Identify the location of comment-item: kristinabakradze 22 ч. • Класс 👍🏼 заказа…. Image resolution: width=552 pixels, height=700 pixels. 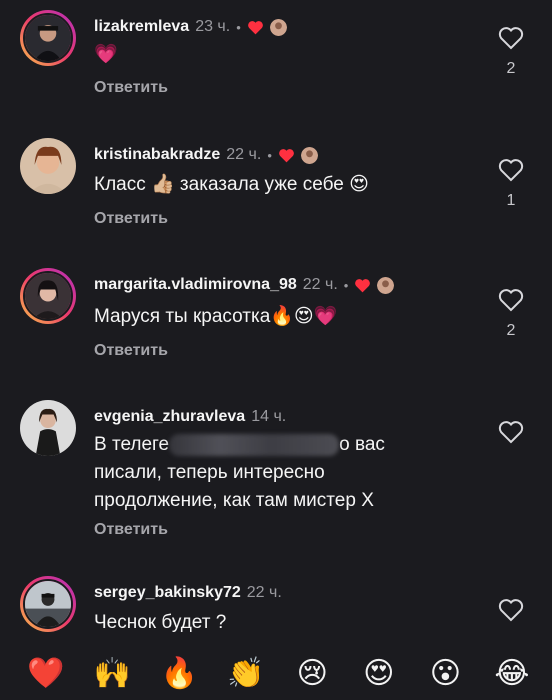
(276, 188).